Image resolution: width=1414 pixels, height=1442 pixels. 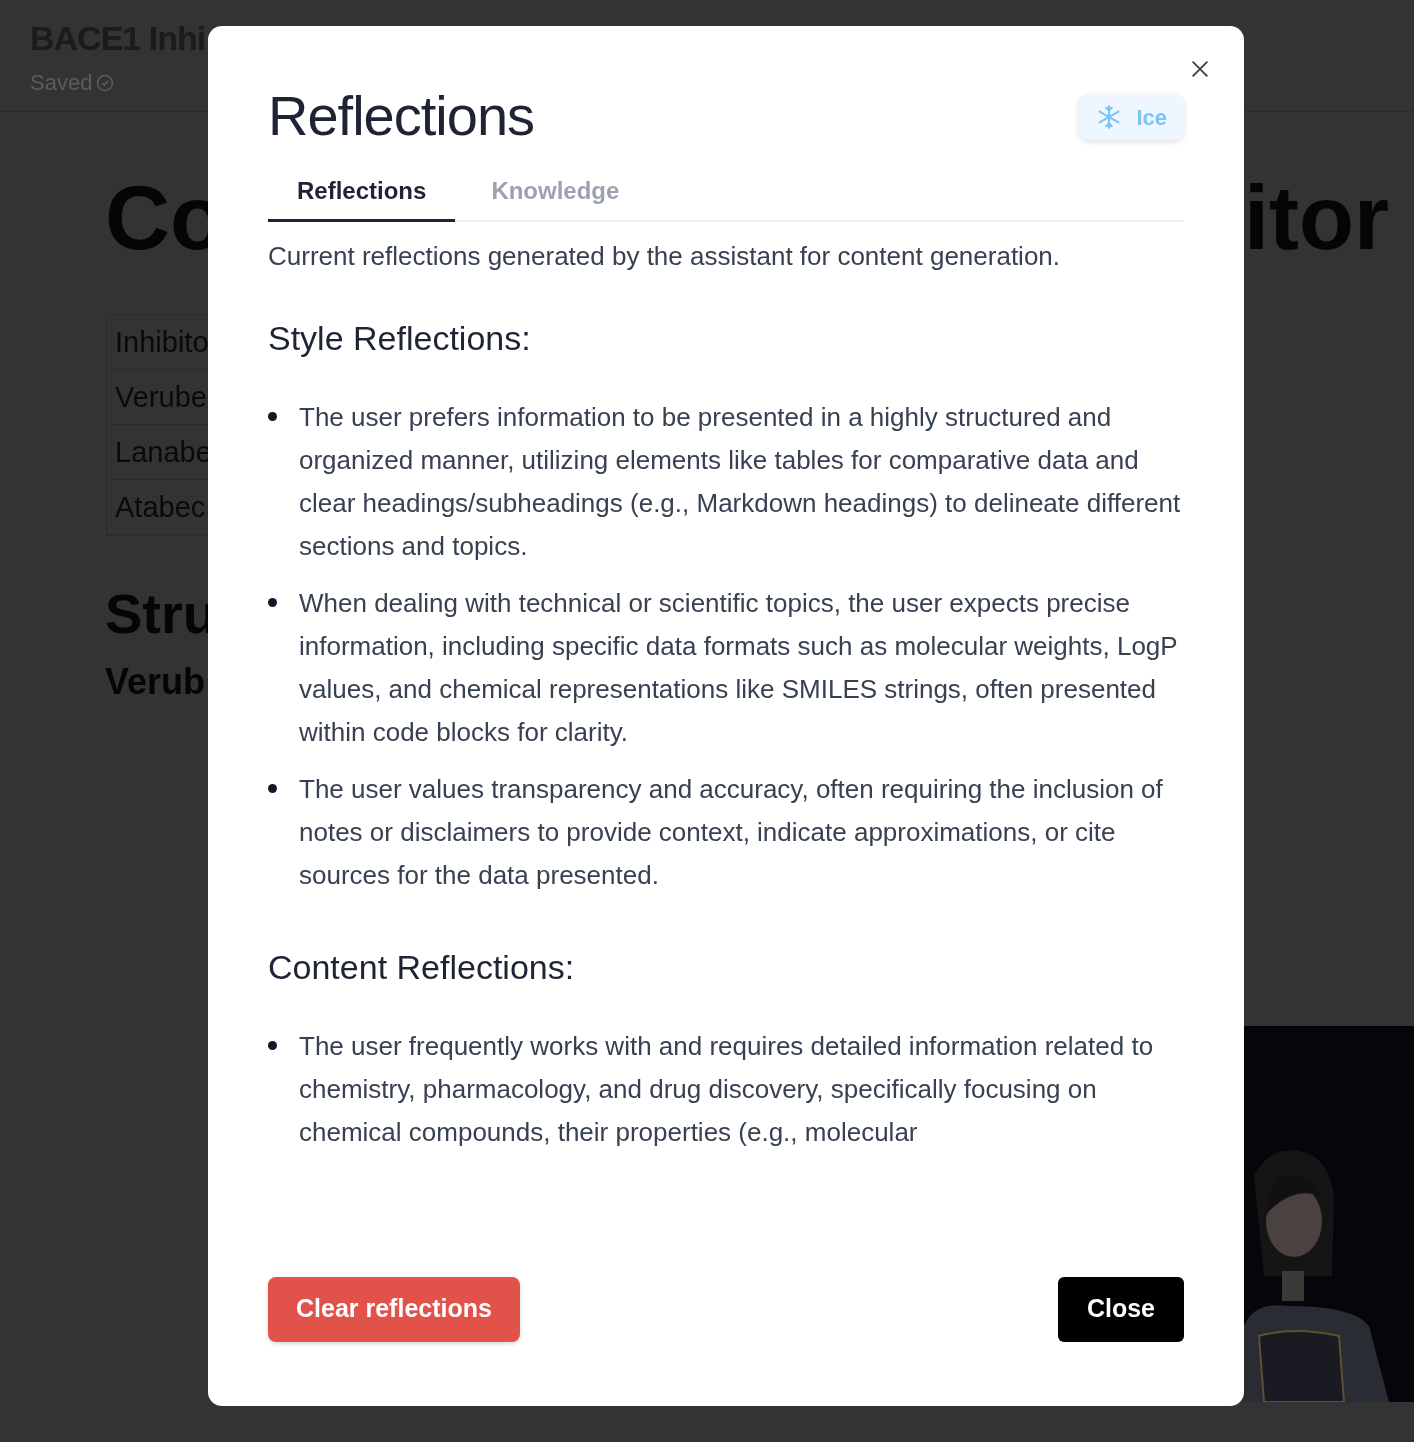 What do you see at coordinates (394, 1309) in the screenshot?
I see `clear-reflections-button: Clear reflections` at bounding box center [394, 1309].